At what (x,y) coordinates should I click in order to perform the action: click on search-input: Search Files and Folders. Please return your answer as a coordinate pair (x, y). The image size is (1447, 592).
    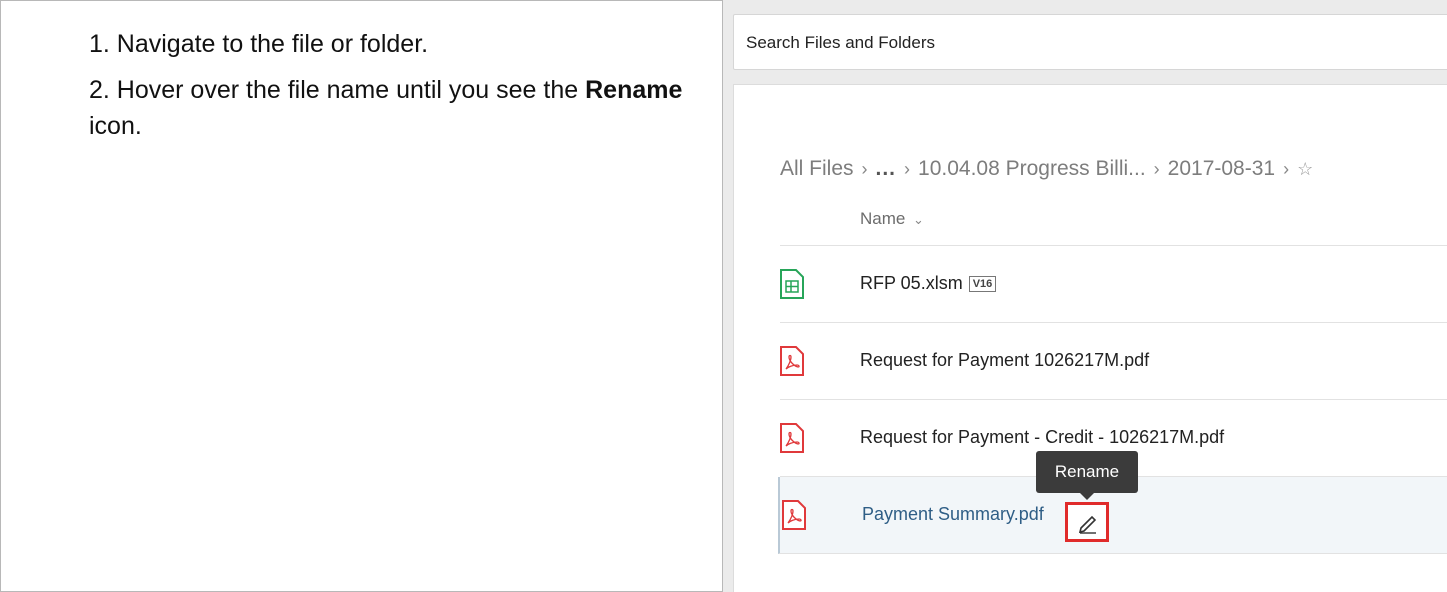
    Looking at the image, I should click on (1090, 42).